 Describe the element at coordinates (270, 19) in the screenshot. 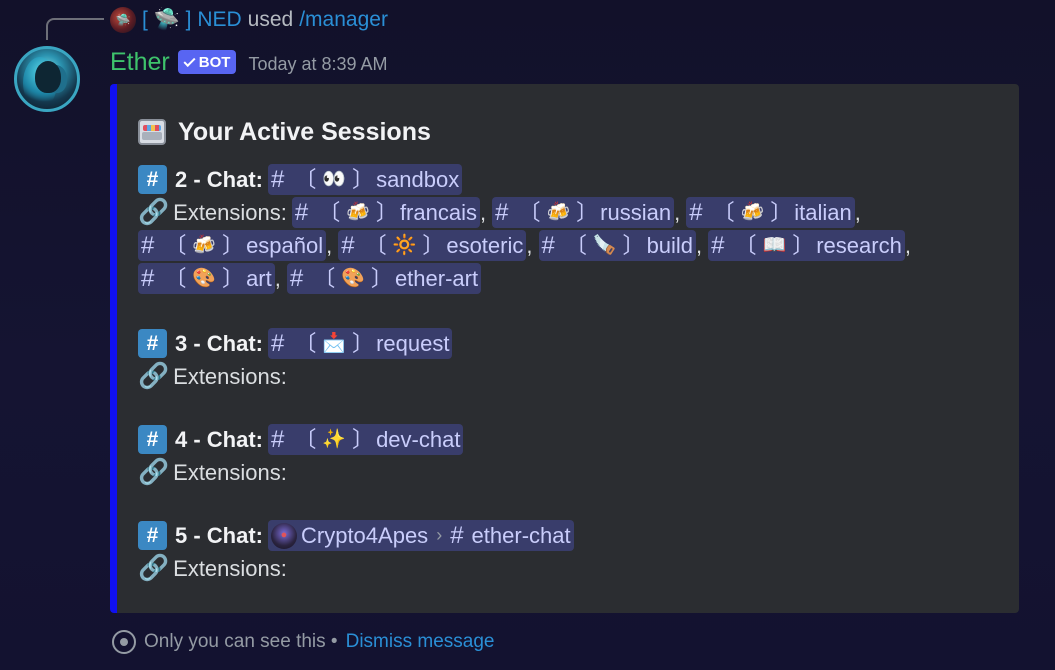

I see `reply-used-text: used` at that location.